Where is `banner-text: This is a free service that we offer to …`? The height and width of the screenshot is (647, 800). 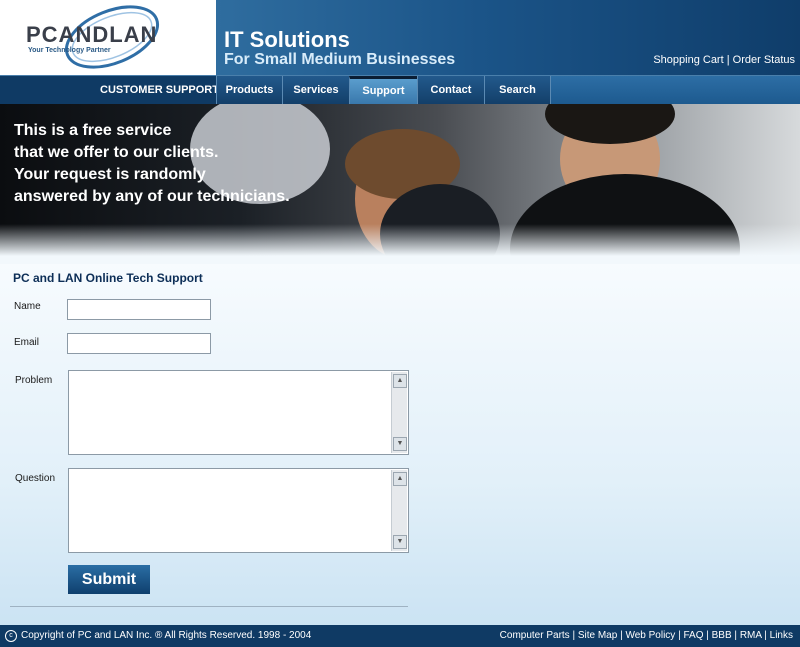
banner-text: This is a free service that we offer to … is located at coordinates (152, 164).